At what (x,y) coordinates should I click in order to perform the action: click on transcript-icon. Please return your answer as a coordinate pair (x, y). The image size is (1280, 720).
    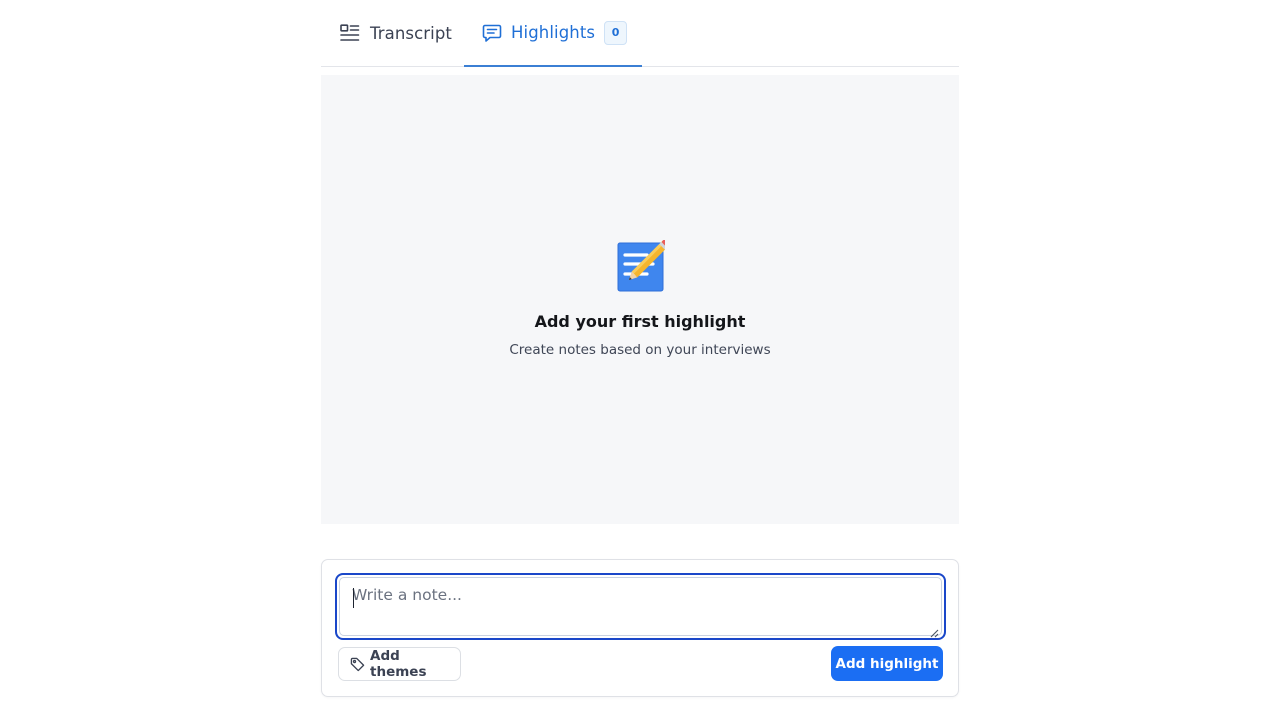
    Looking at the image, I should click on (350, 33).